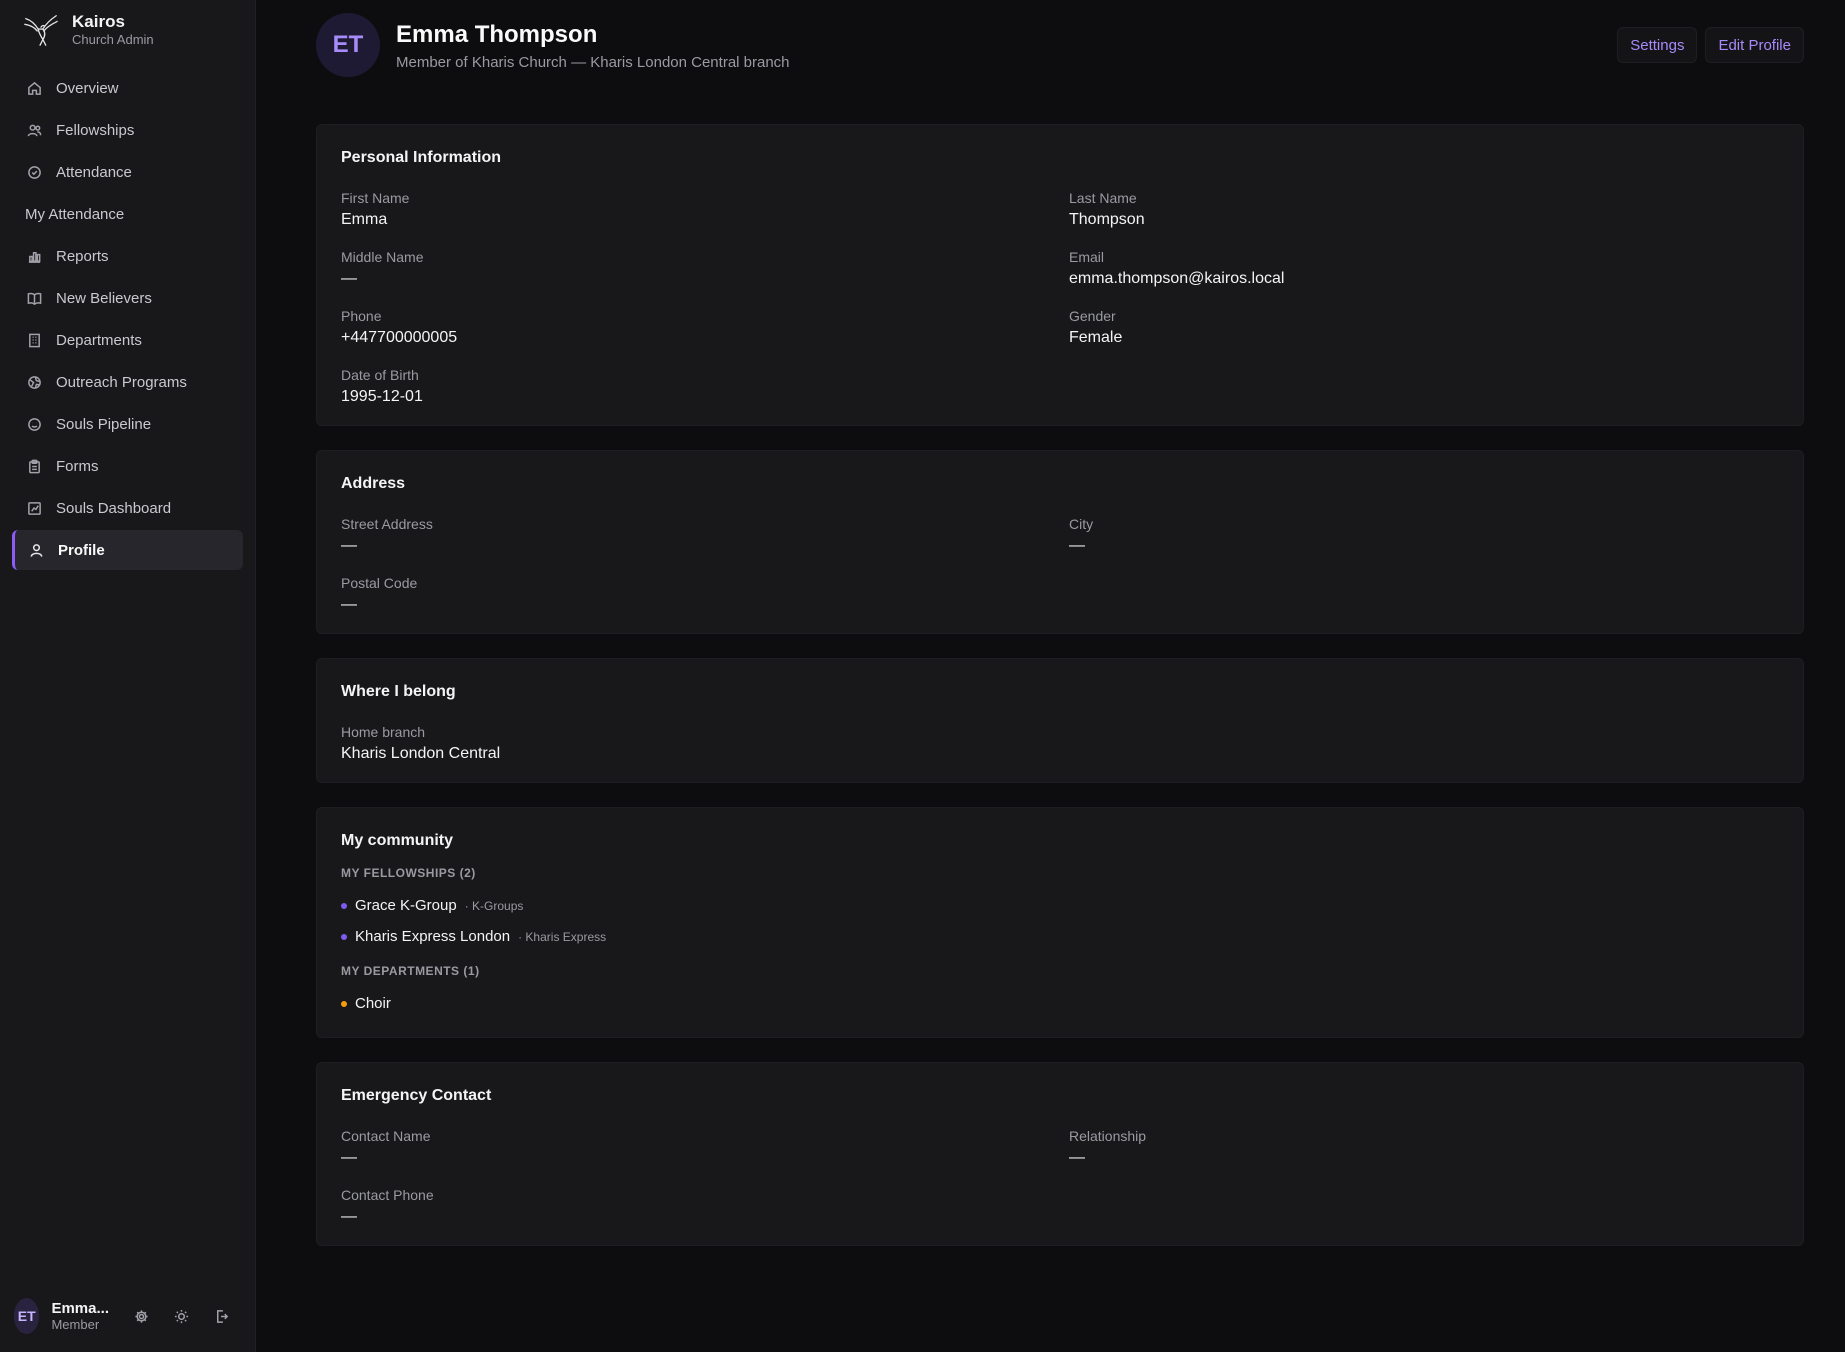 The width and height of the screenshot is (1845, 1352). What do you see at coordinates (705, 386) in the screenshot?
I see `field-date-of-birth: Date of Birth 1995-12-01` at bounding box center [705, 386].